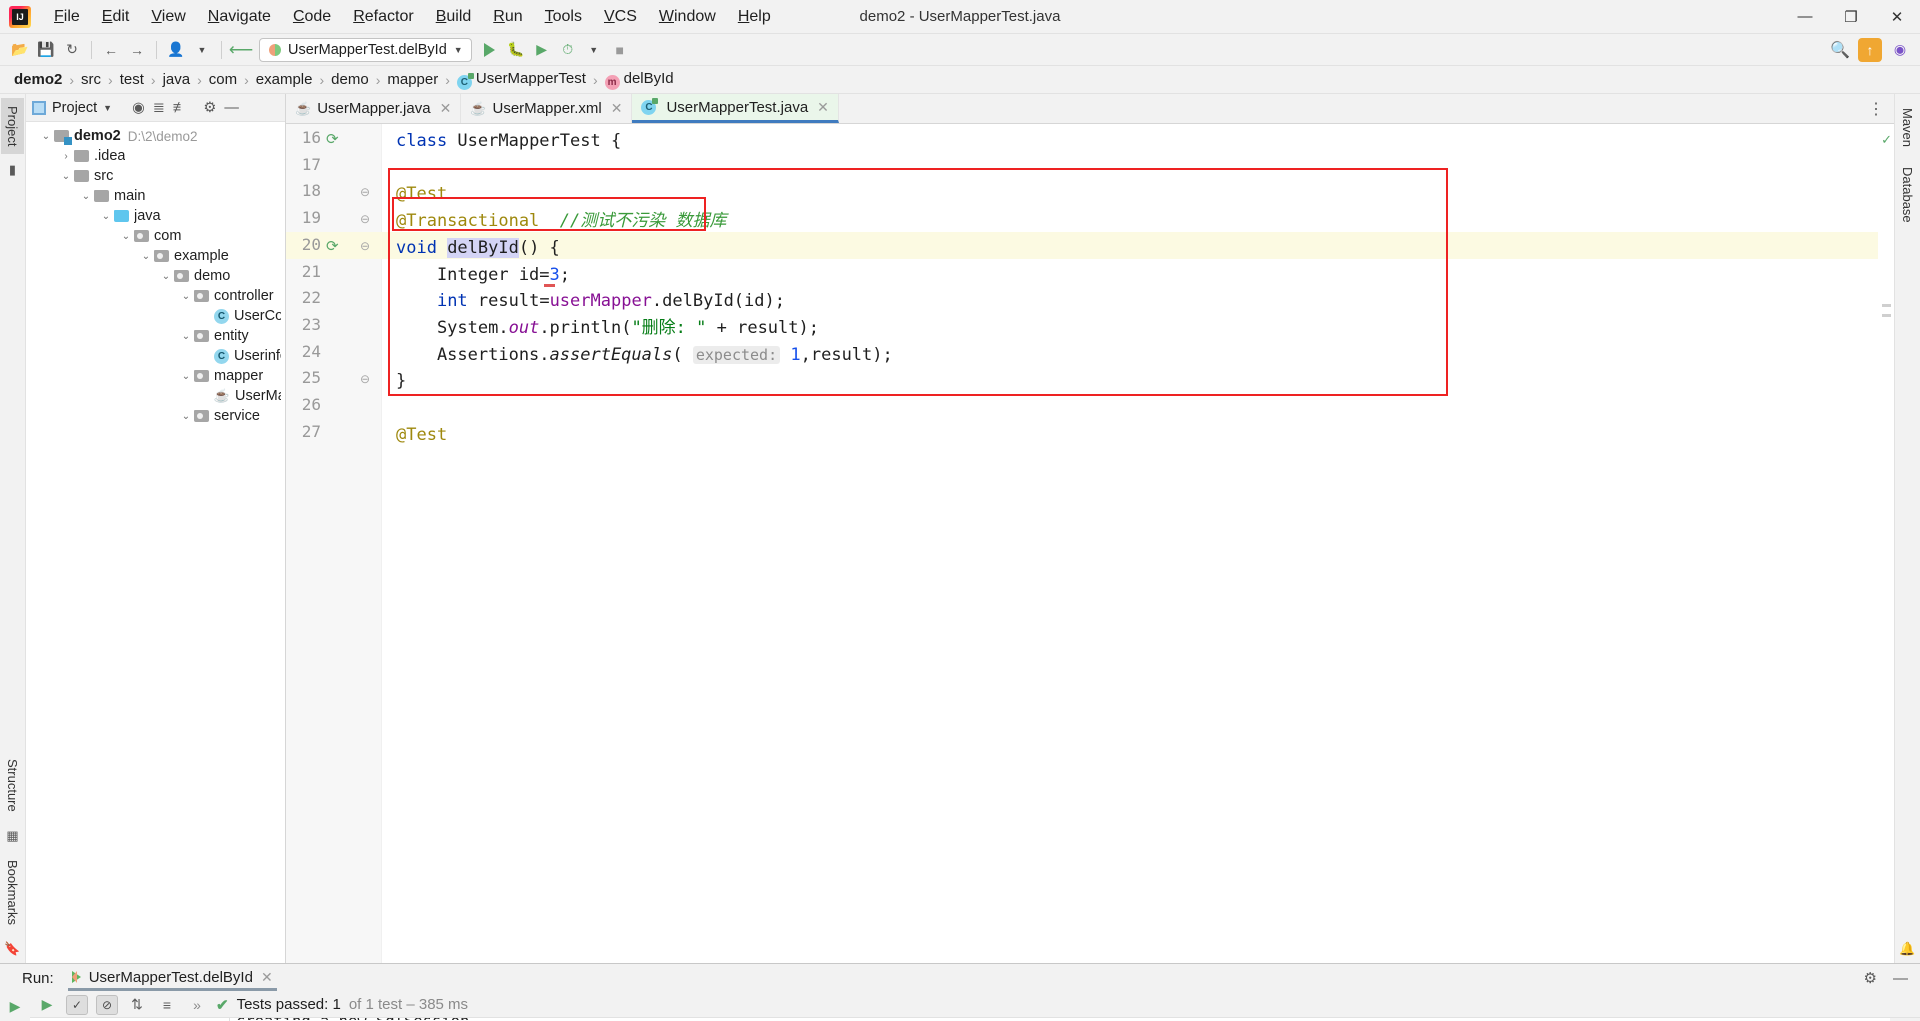  I want to click on run-window-header: Run: UserMapperTest.delById ✕ ⚙ —, so click(960, 978).